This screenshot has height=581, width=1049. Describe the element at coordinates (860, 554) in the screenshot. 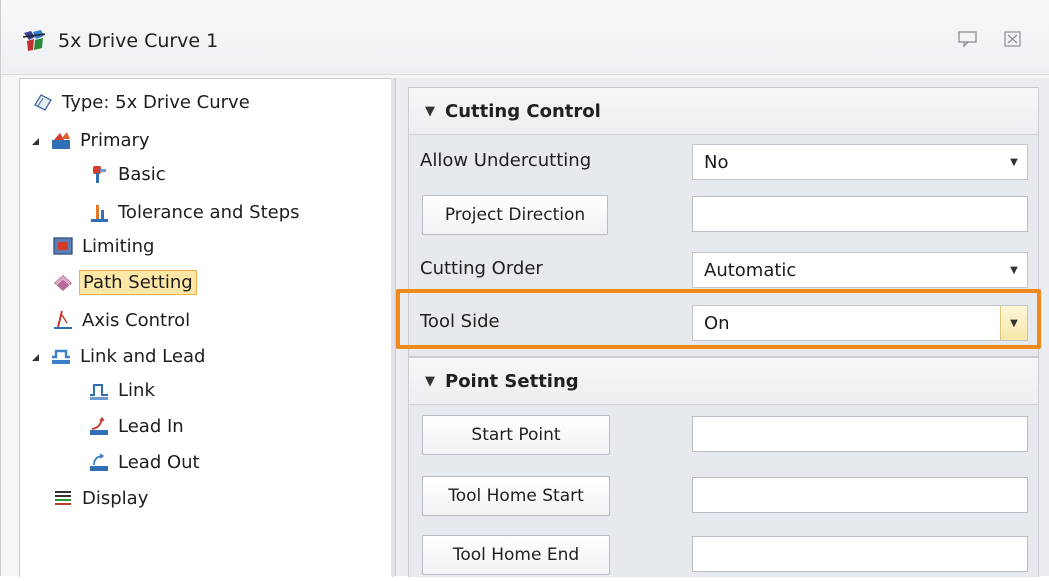

I see `tool-home-end-field` at that location.